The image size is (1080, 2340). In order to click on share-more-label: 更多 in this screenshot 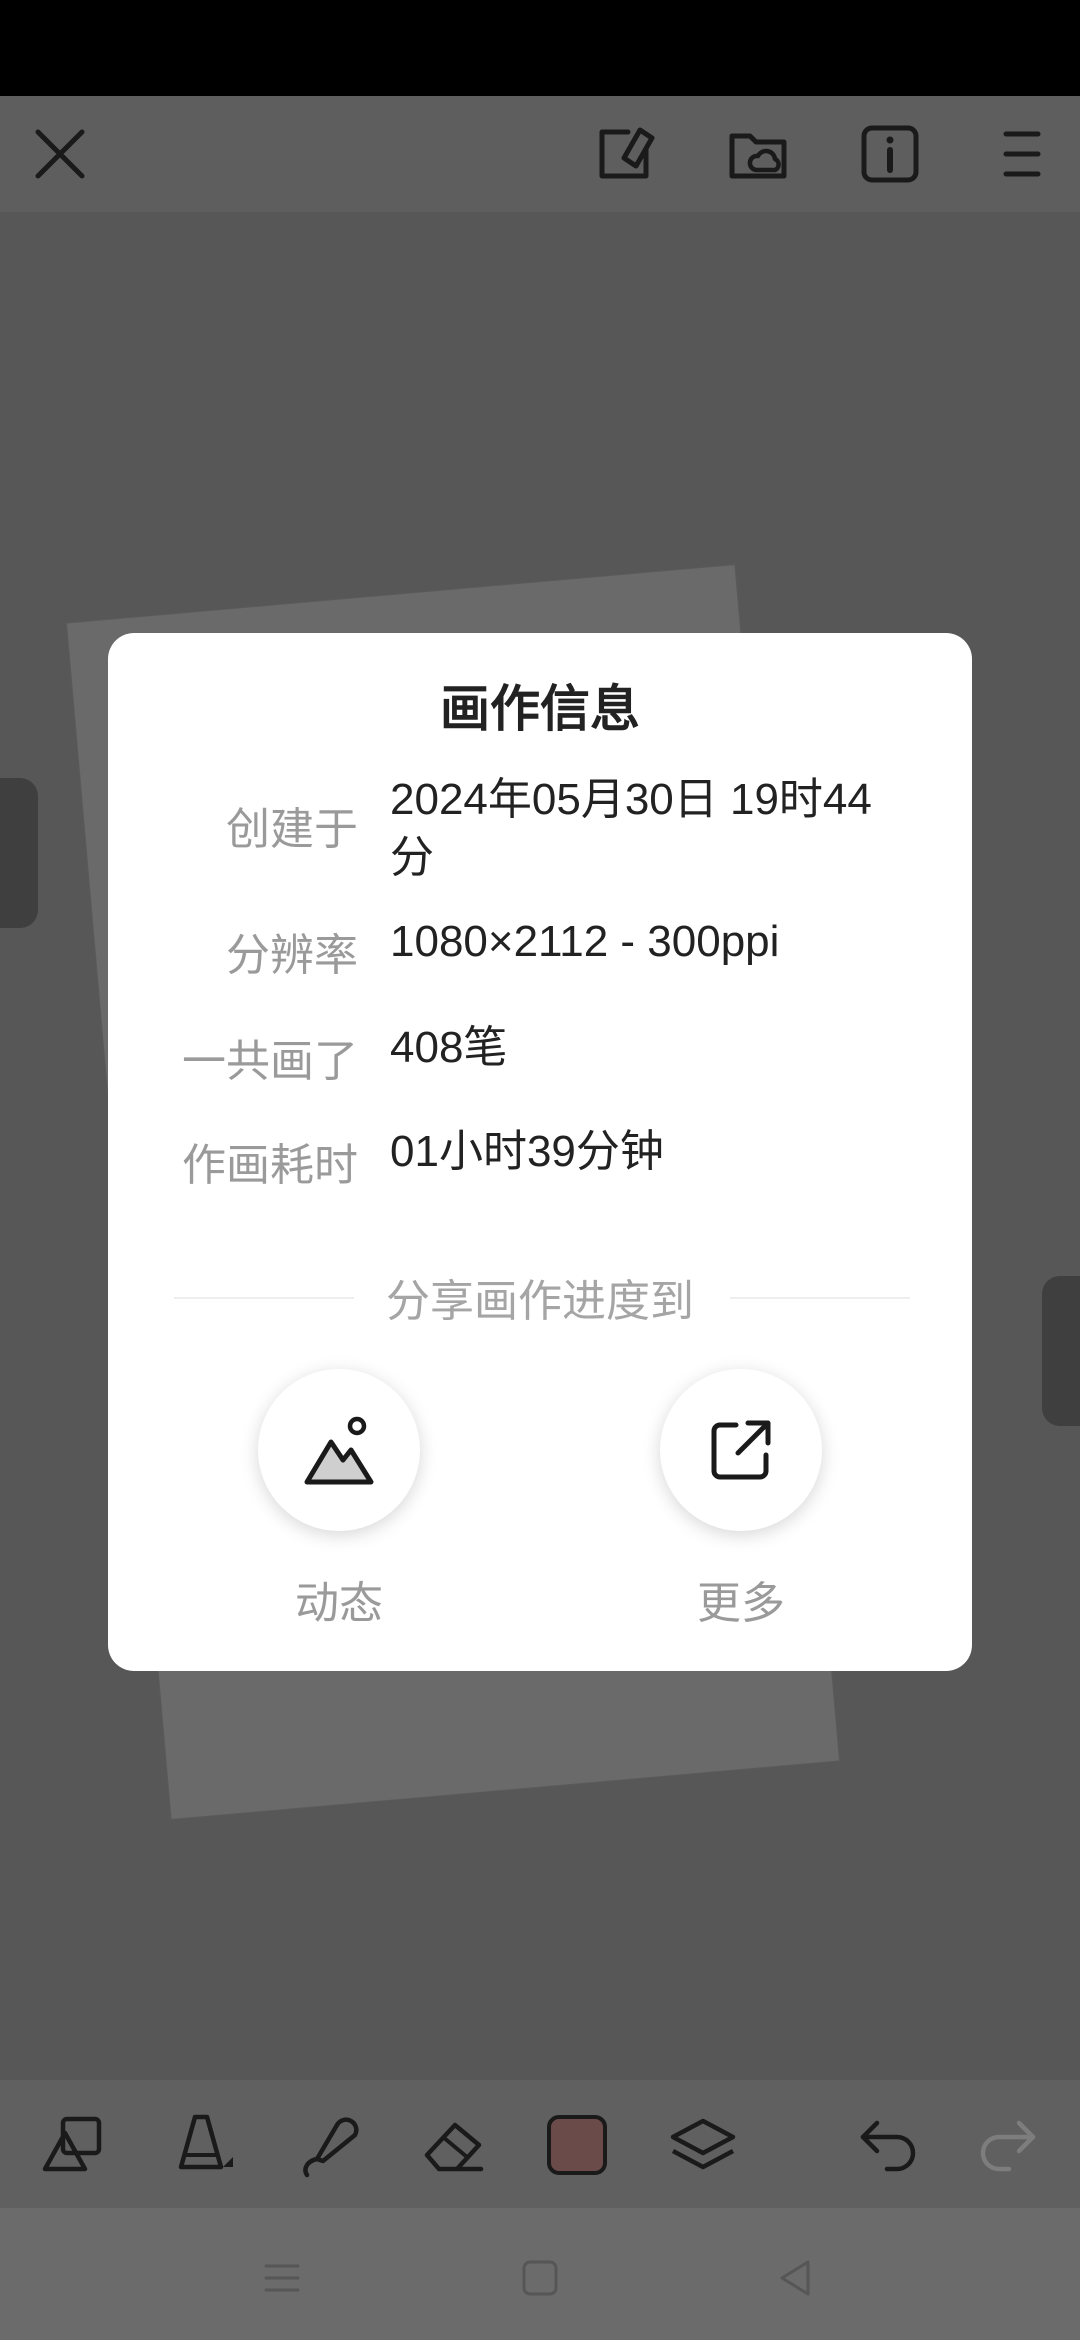, I will do `click(741, 1603)`.